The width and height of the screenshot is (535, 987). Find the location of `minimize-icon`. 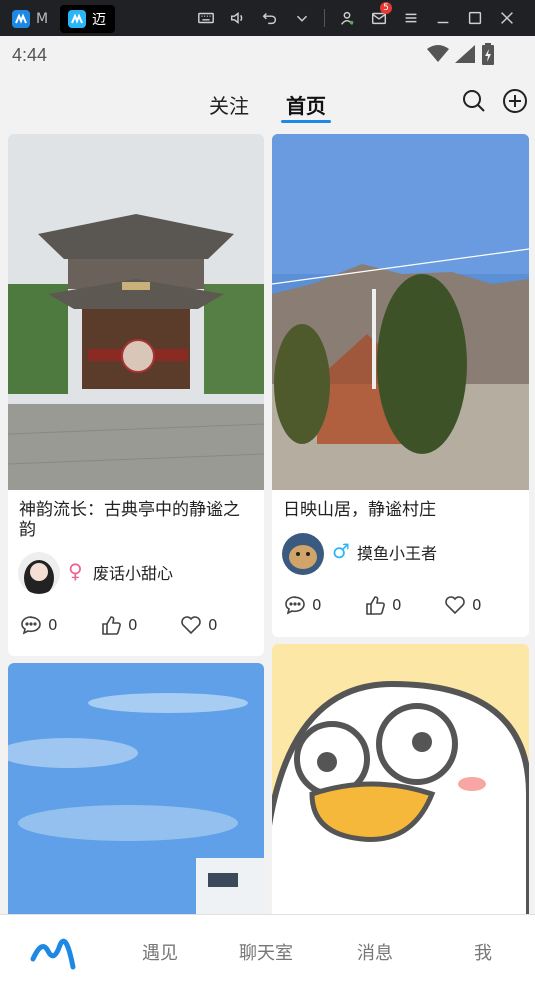

minimize-icon is located at coordinates (443, 18).